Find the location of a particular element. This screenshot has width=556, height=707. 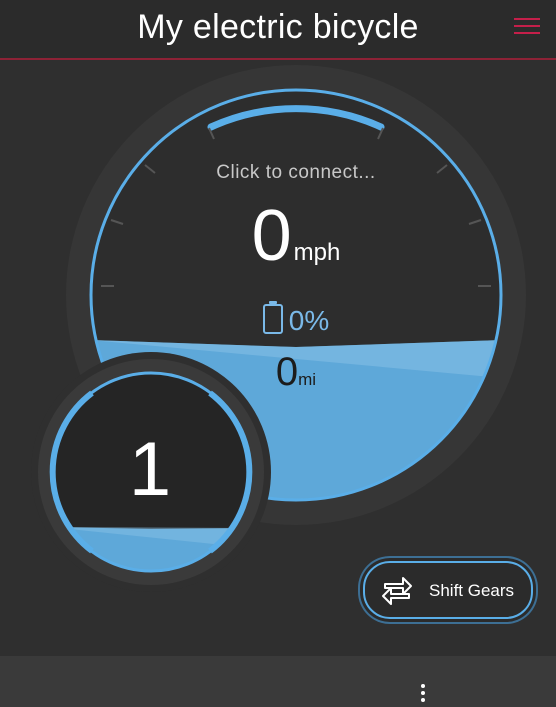

battery-percent: 0% is located at coordinates (309, 320).